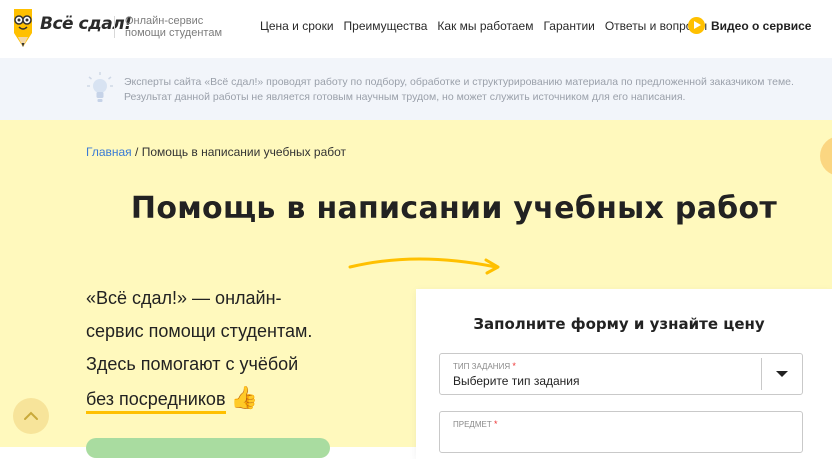 The image size is (832, 459). I want to click on form-title: Заполните форму и узнайте цену, so click(619, 324).